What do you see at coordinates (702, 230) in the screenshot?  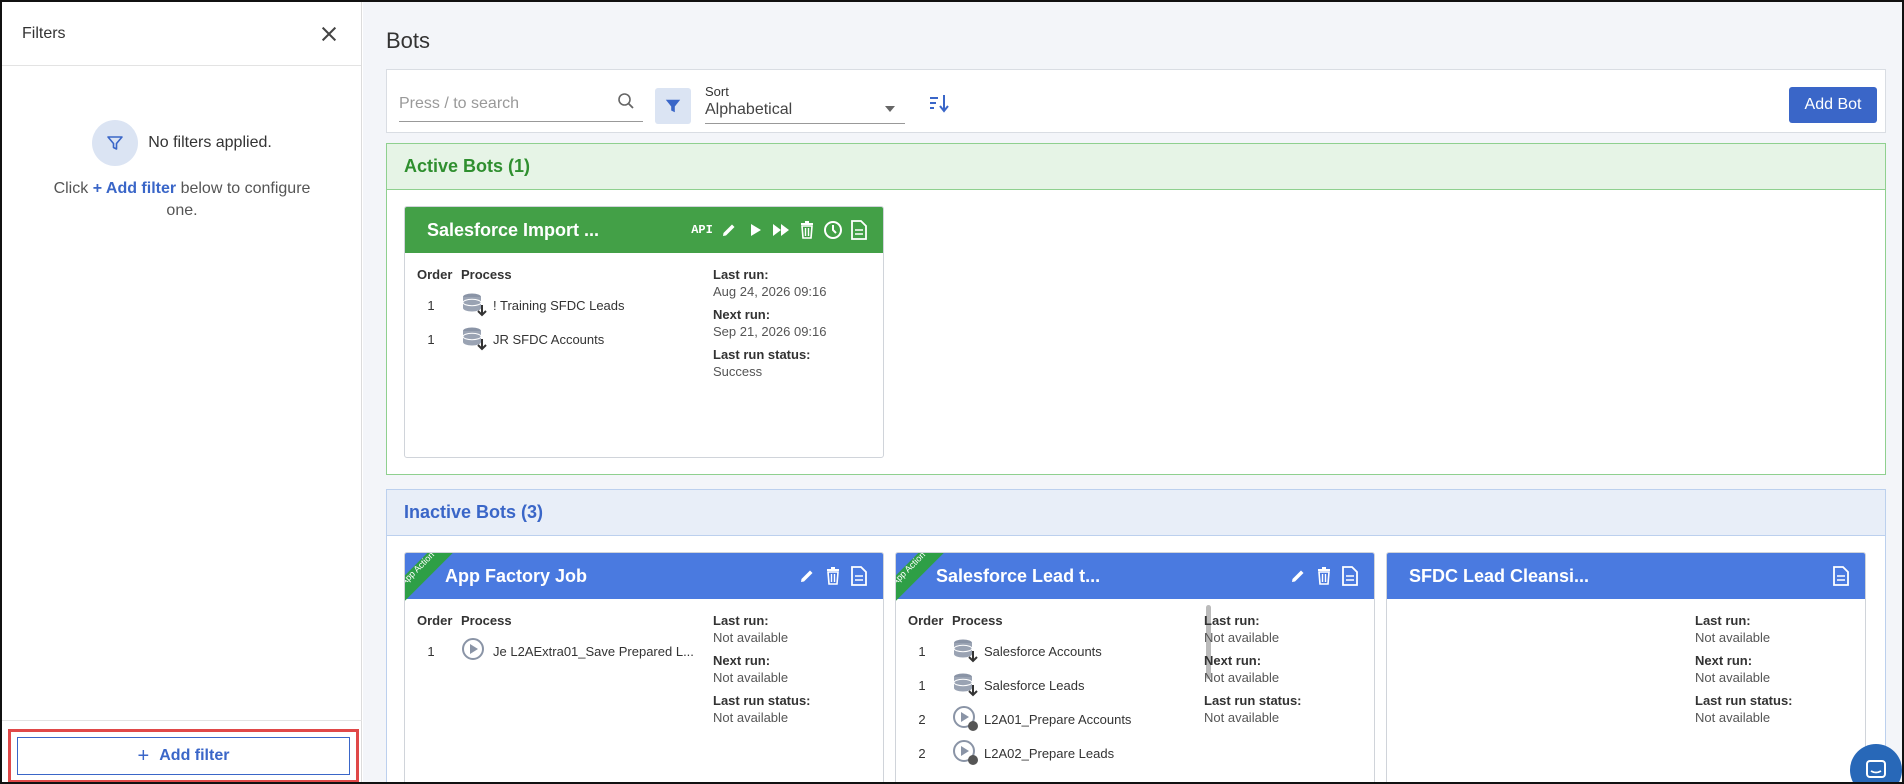 I see `api-icon: API` at bounding box center [702, 230].